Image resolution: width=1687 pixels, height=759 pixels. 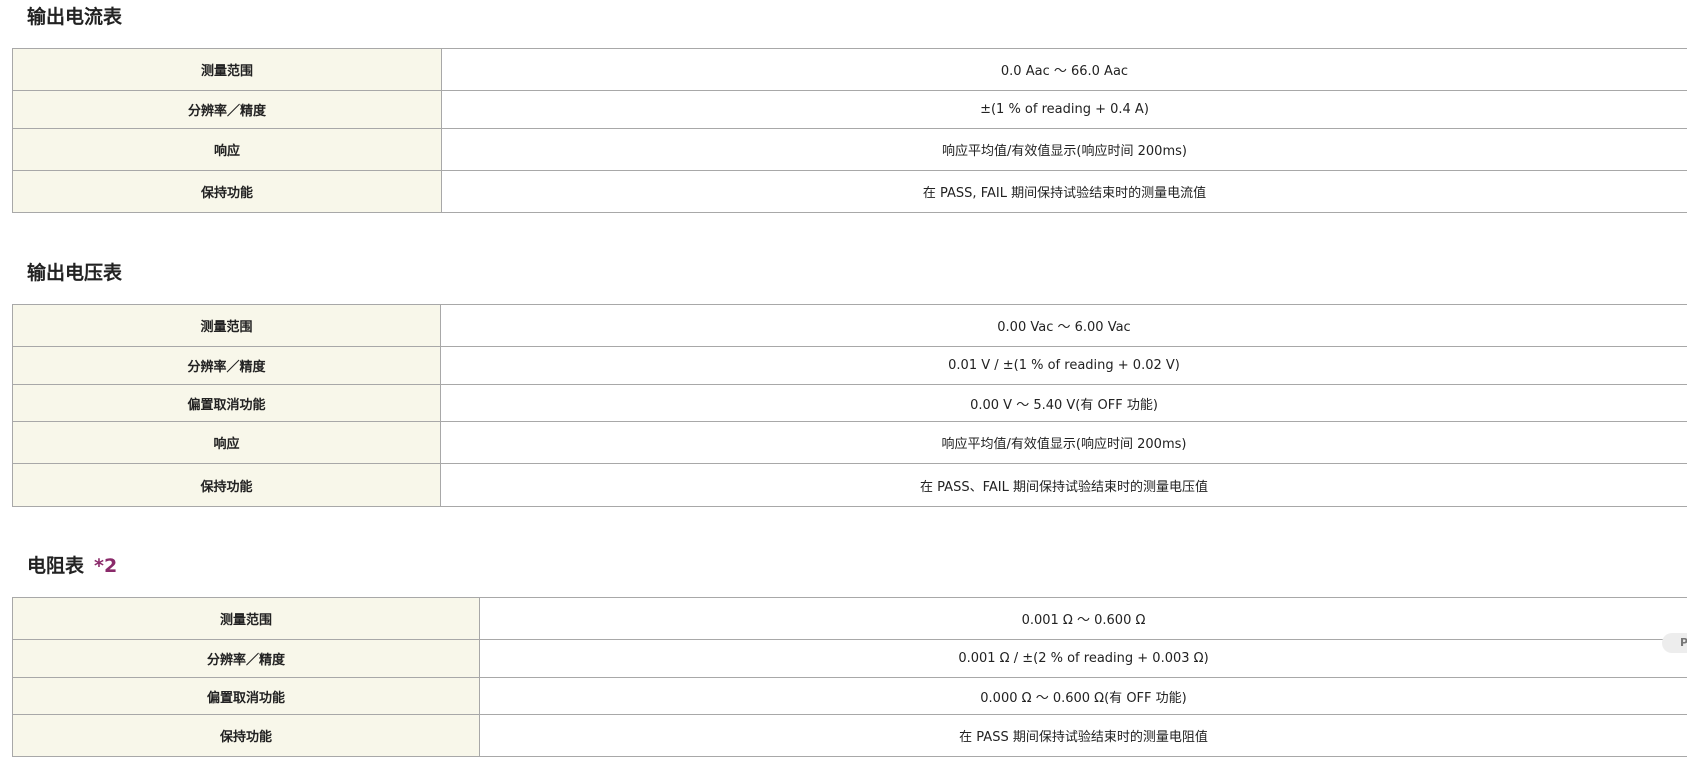 I want to click on section-title-text: 输出电流表, so click(x=75, y=17).